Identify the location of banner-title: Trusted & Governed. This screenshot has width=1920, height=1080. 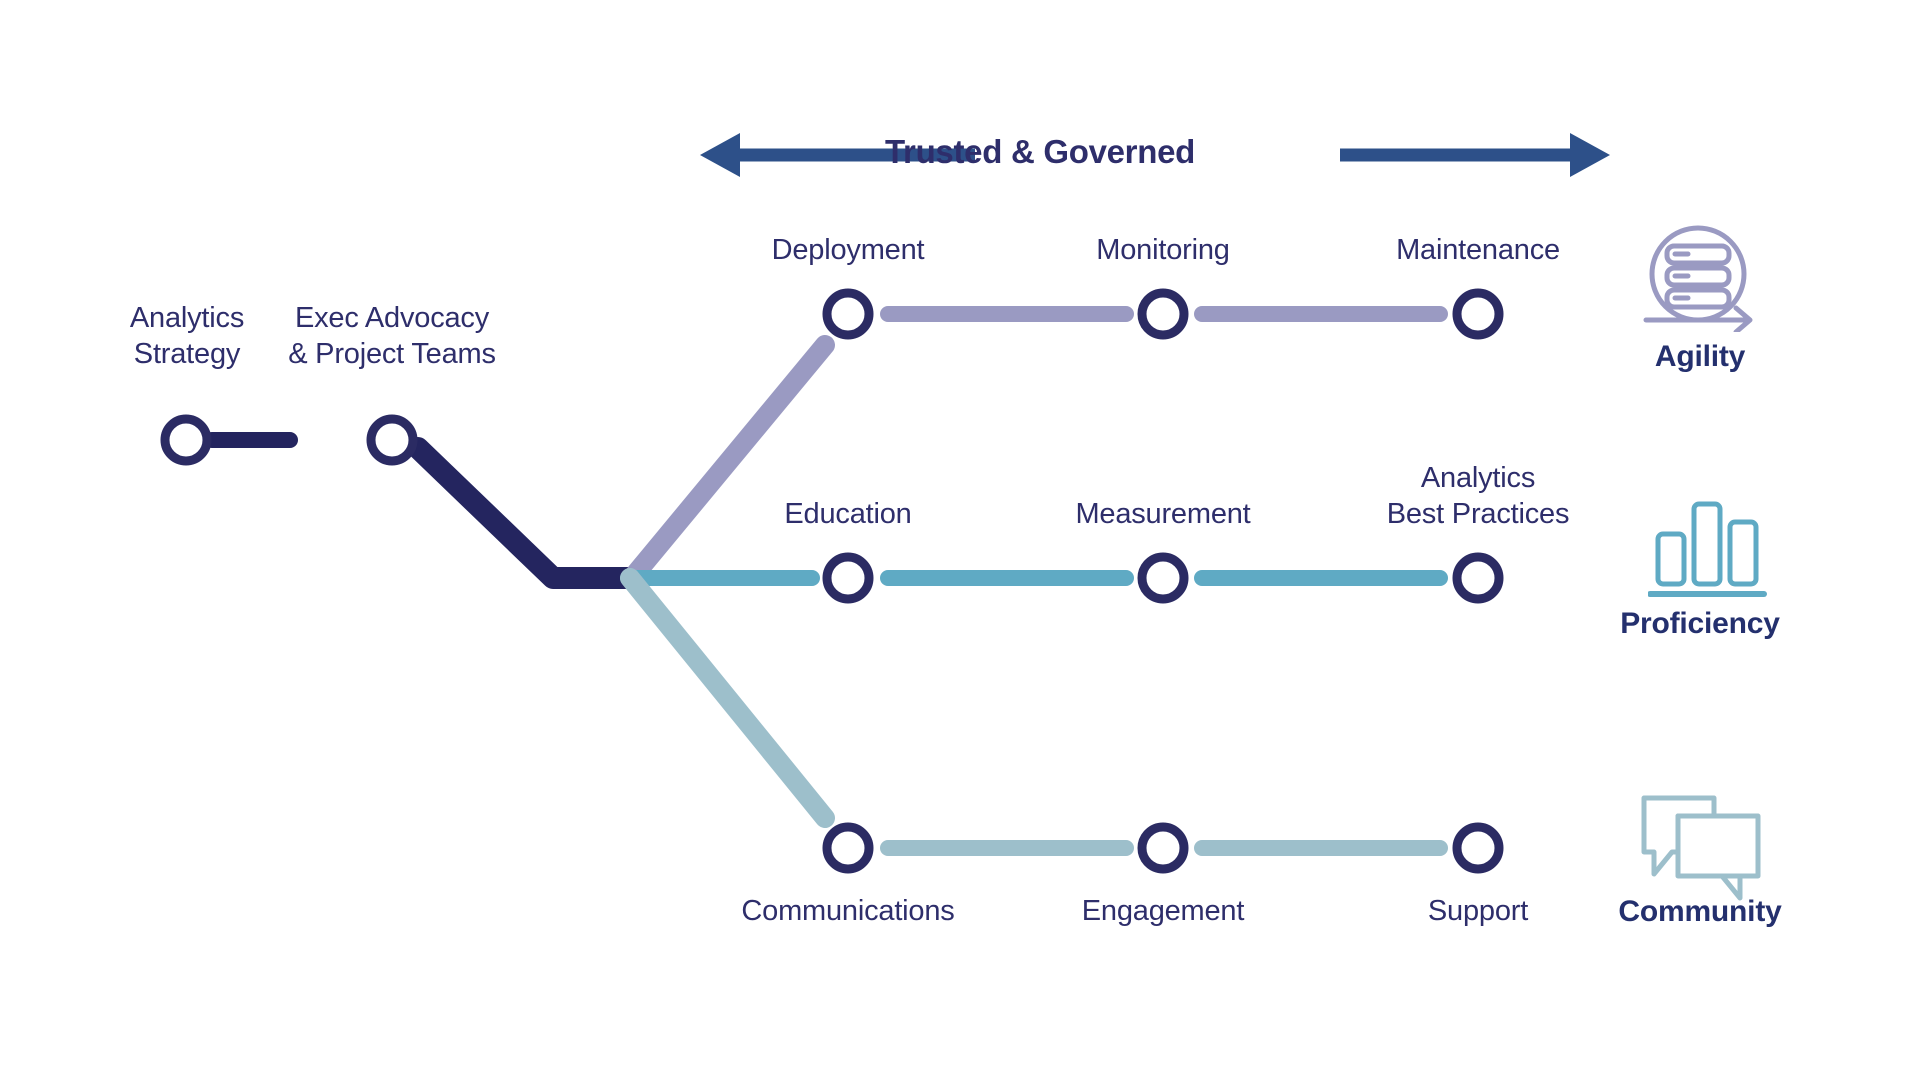
(1039, 151).